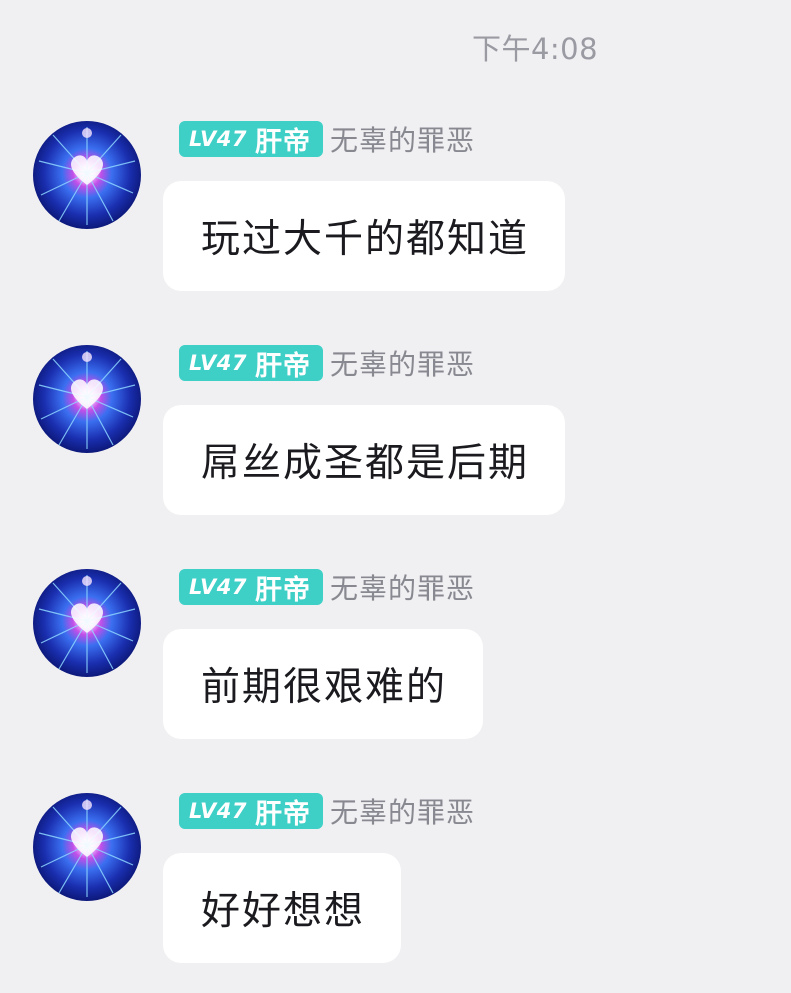 The width and height of the screenshot is (791, 993). I want to click on message-bubble: 玩过大千的都知道, so click(364, 236).